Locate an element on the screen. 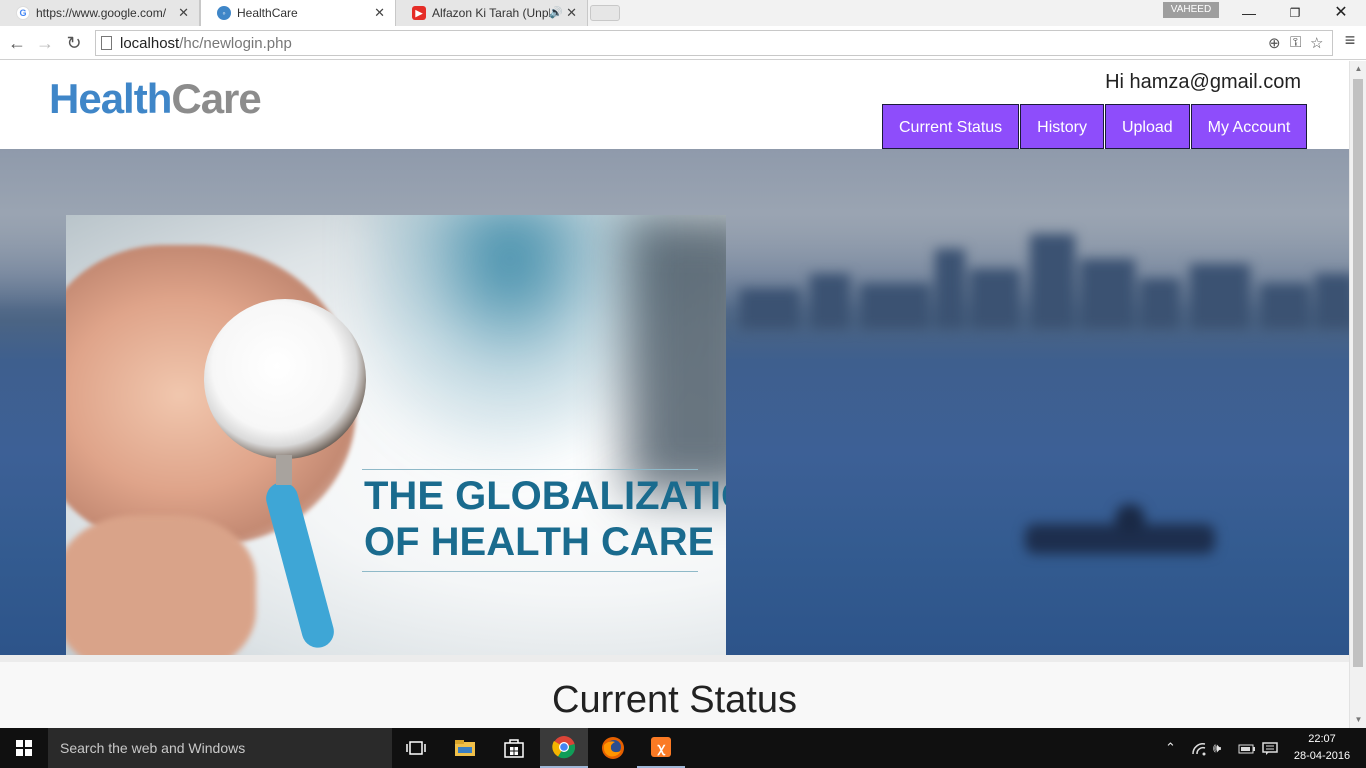 The height and width of the screenshot is (768, 1366). file-explorer-icon is located at coordinates (465, 748).